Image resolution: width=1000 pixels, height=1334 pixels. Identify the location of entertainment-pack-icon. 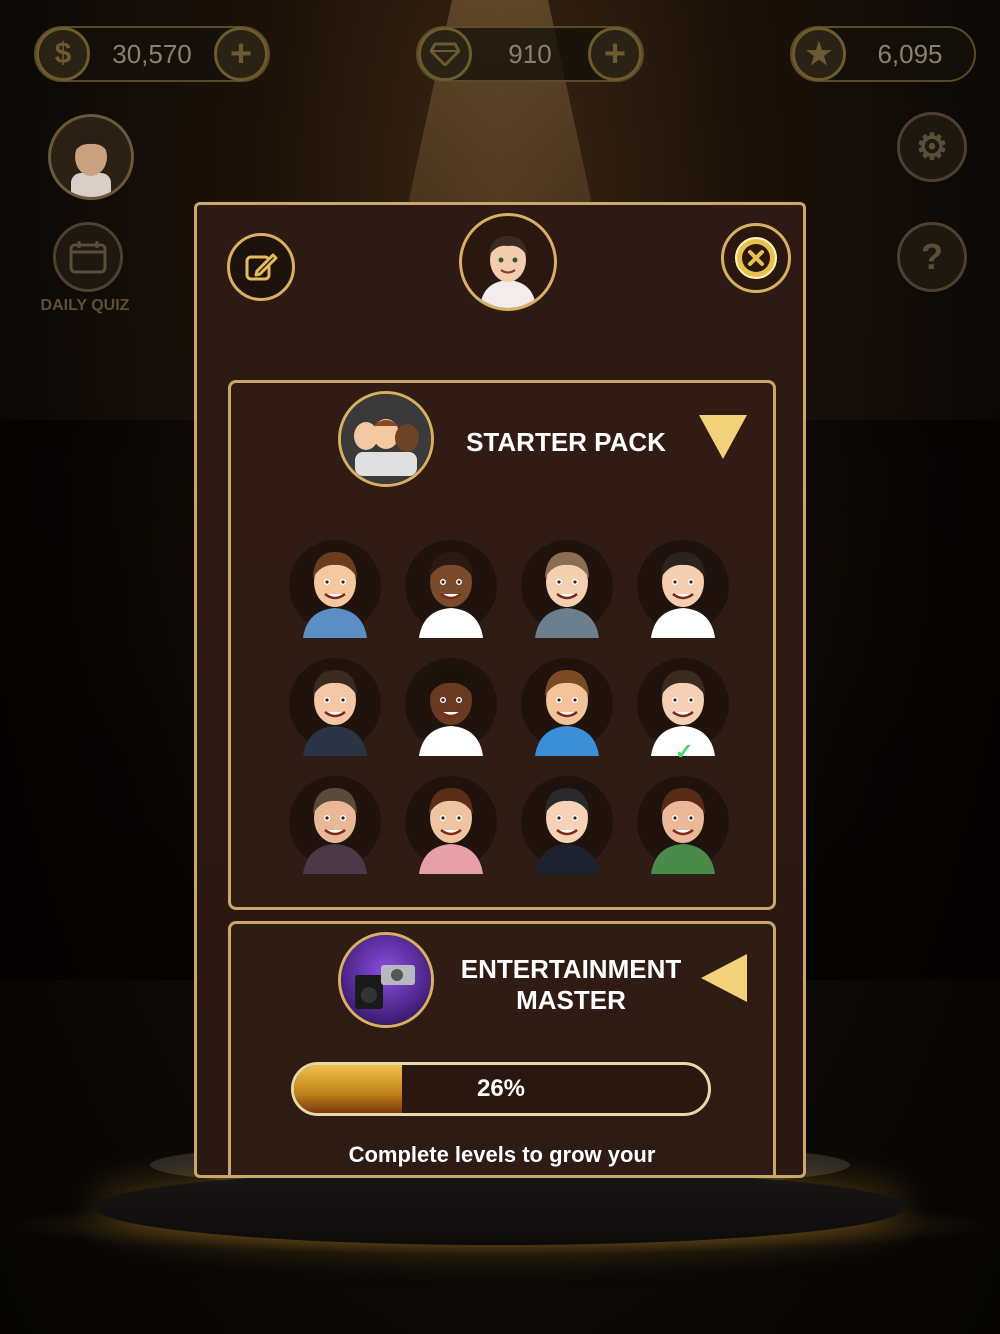
(386, 980).